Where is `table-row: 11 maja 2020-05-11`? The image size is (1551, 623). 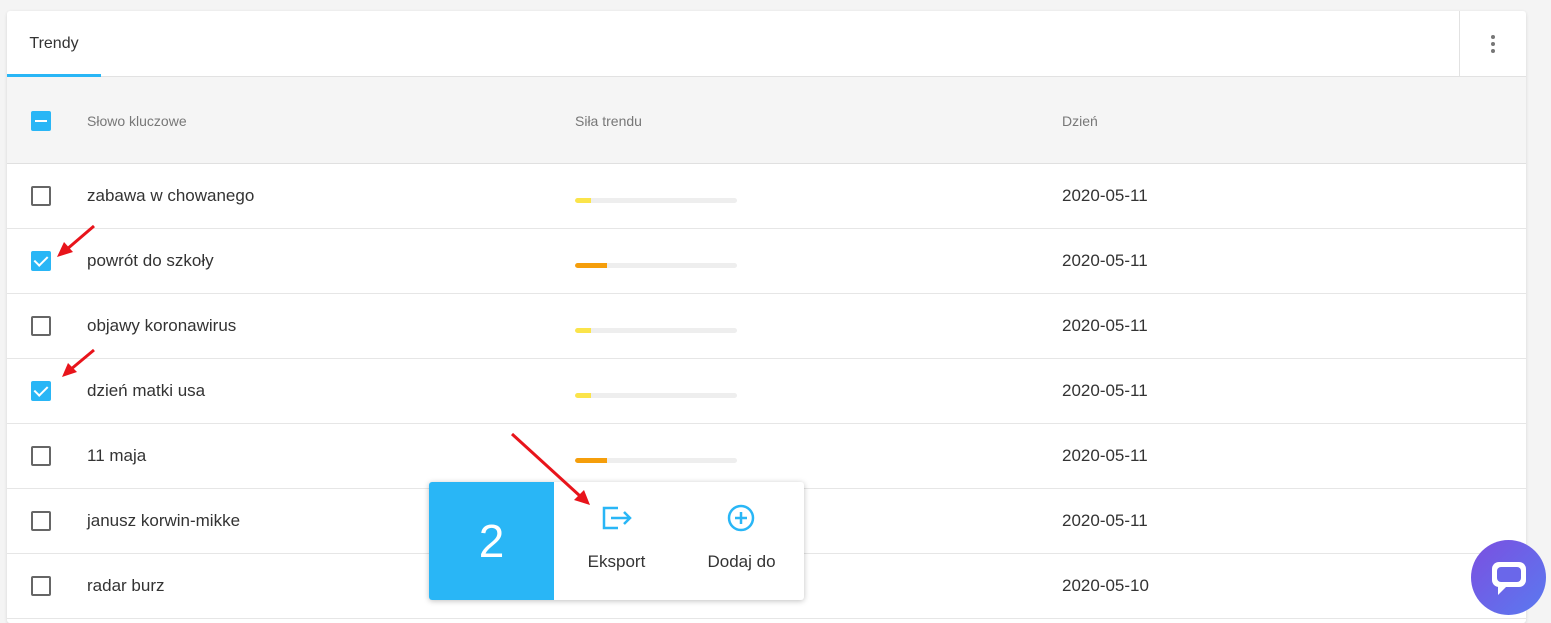
table-row: 11 maja 2020-05-11 is located at coordinates (766, 456).